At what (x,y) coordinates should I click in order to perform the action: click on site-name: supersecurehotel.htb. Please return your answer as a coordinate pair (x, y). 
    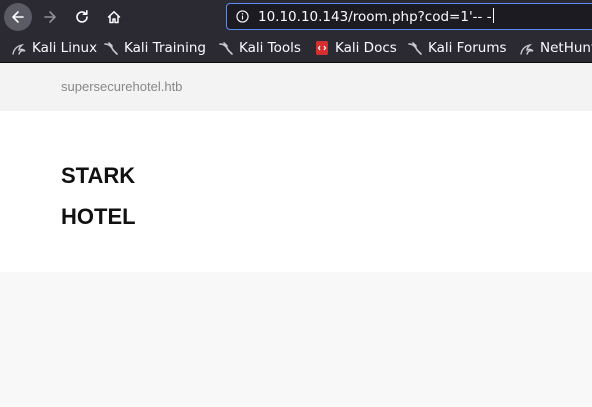
    Looking at the image, I should click on (121, 86).